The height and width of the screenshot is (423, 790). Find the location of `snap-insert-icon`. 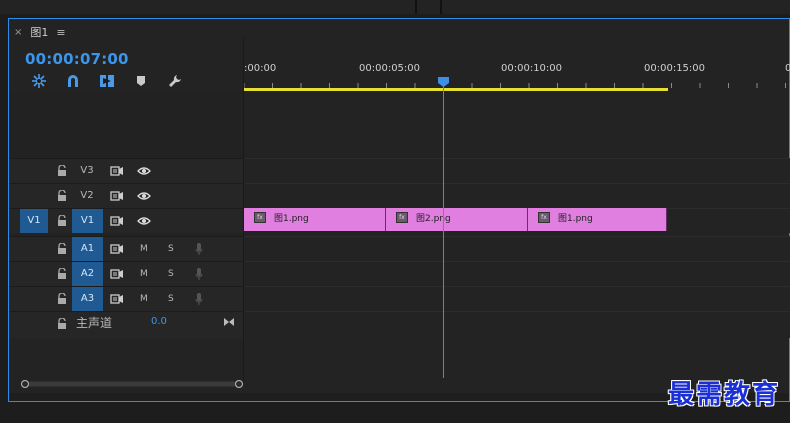

snap-insert-icon is located at coordinates (39, 81).